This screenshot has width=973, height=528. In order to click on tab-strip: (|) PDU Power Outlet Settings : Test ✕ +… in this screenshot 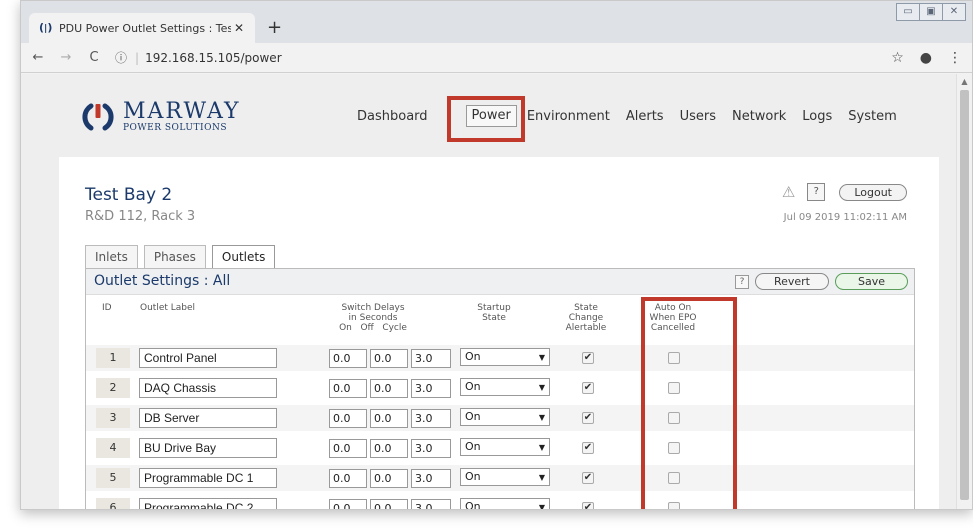, I will do `click(496, 22)`.